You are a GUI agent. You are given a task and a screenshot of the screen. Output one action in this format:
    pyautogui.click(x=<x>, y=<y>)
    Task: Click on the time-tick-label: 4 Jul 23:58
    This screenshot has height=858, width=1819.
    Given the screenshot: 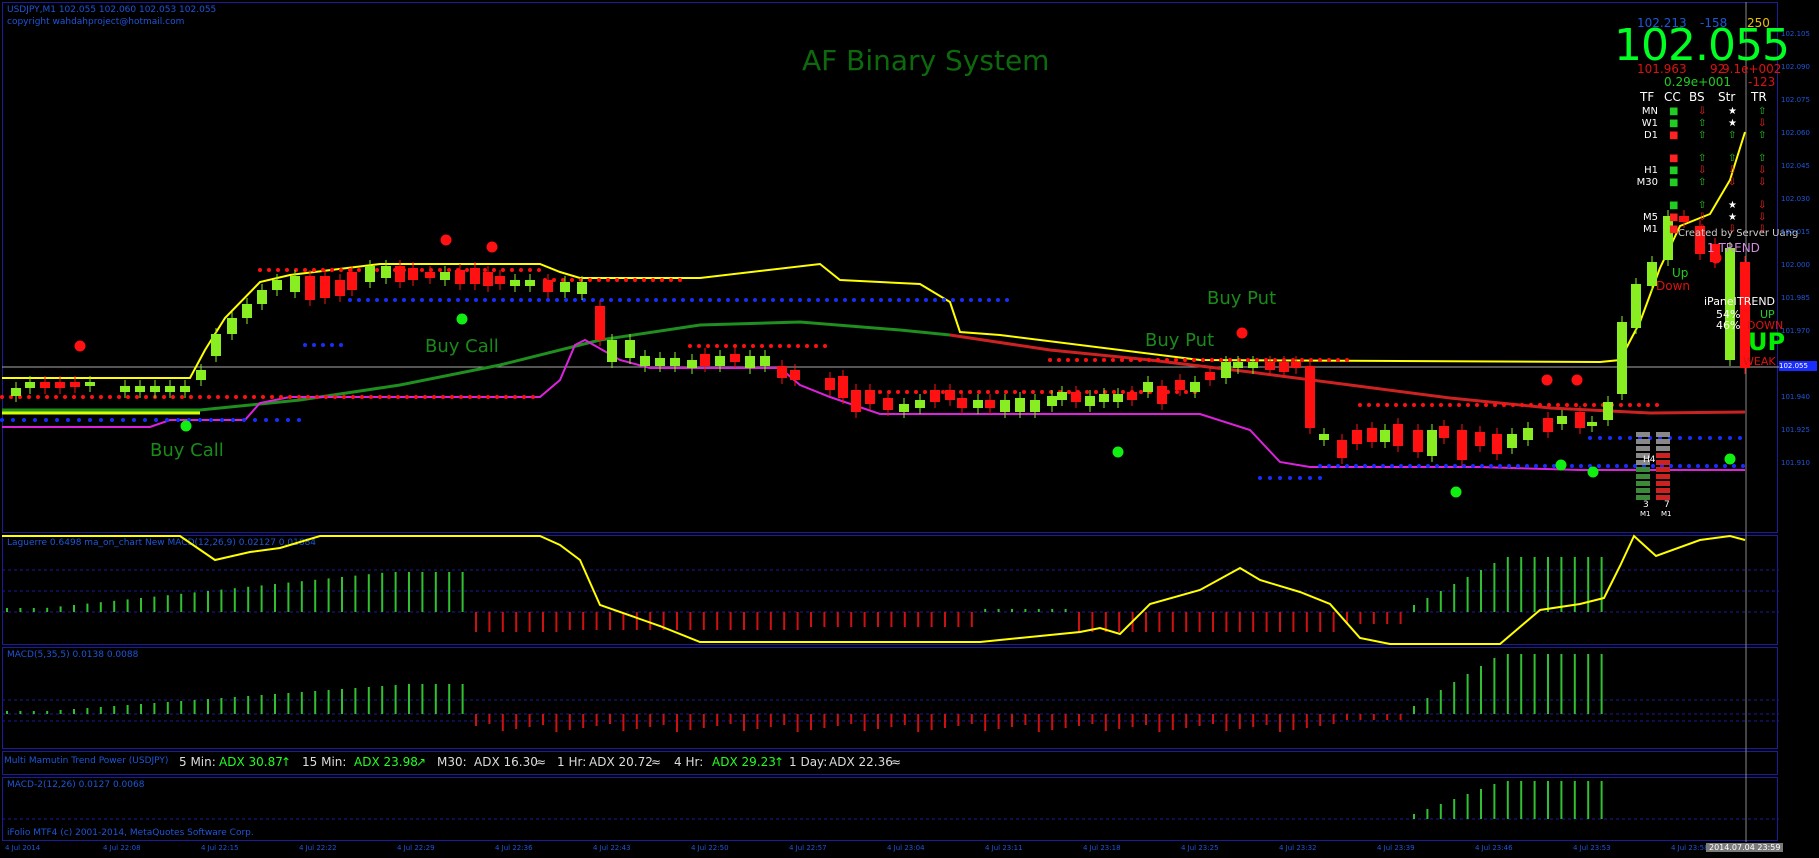 What is the action you would take?
    pyautogui.click(x=1690, y=848)
    